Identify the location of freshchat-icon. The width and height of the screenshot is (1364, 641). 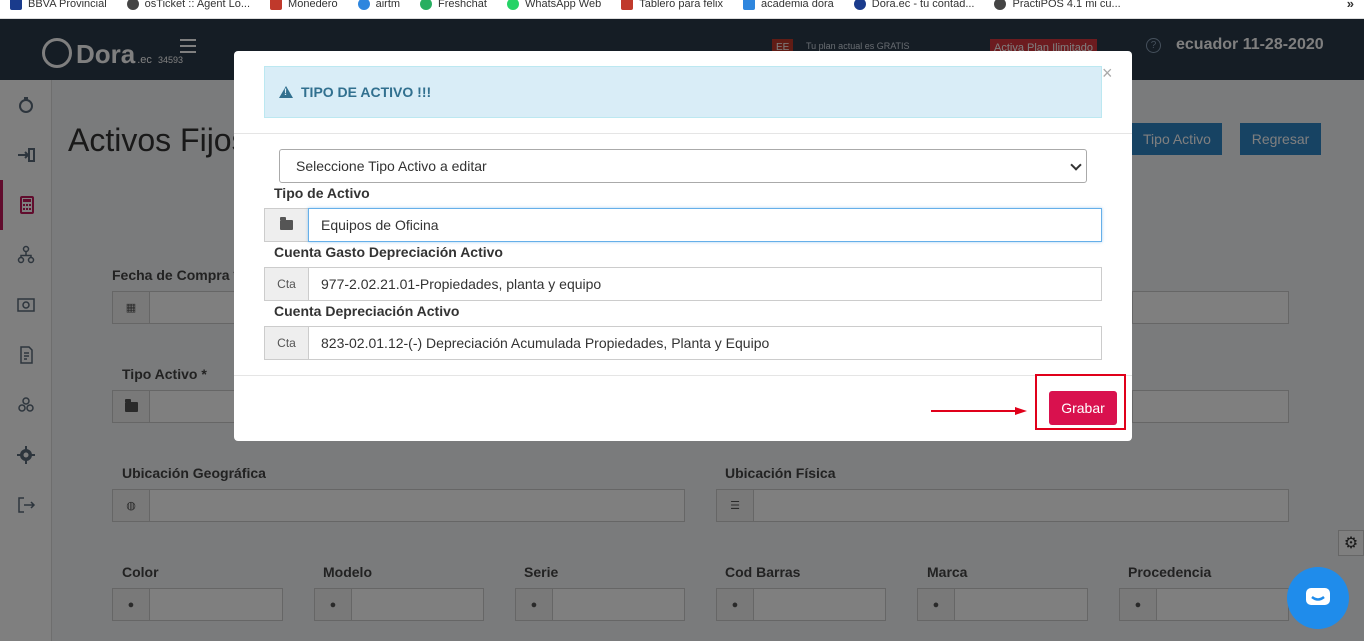
(426, 5).